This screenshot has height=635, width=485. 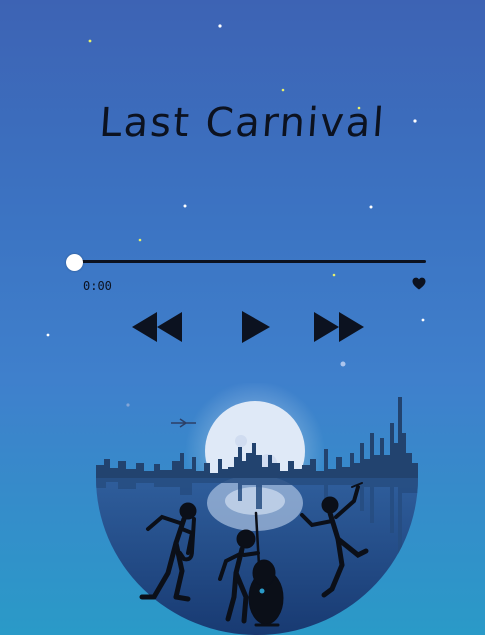 What do you see at coordinates (74, 262) in the screenshot?
I see `progress-thumb` at bounding box center [74, 262].